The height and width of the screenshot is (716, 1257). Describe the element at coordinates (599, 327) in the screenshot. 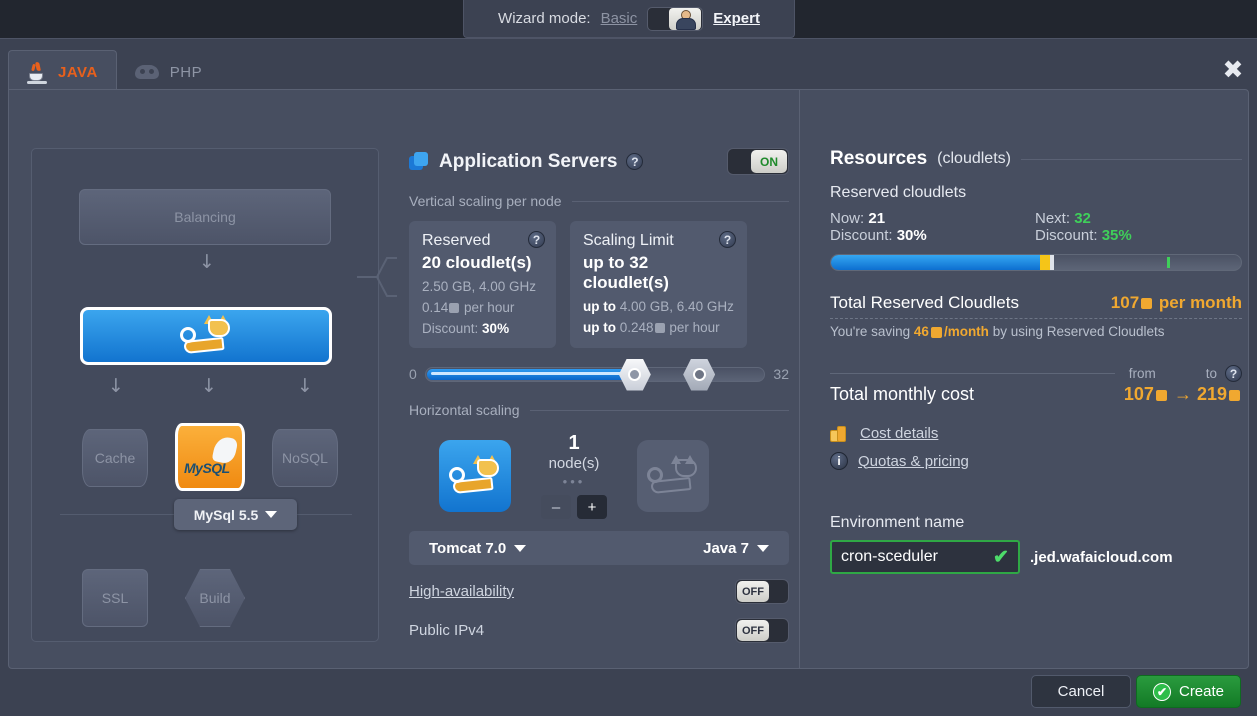

I see `scaling-limit-price-prefix: up to` at that location.